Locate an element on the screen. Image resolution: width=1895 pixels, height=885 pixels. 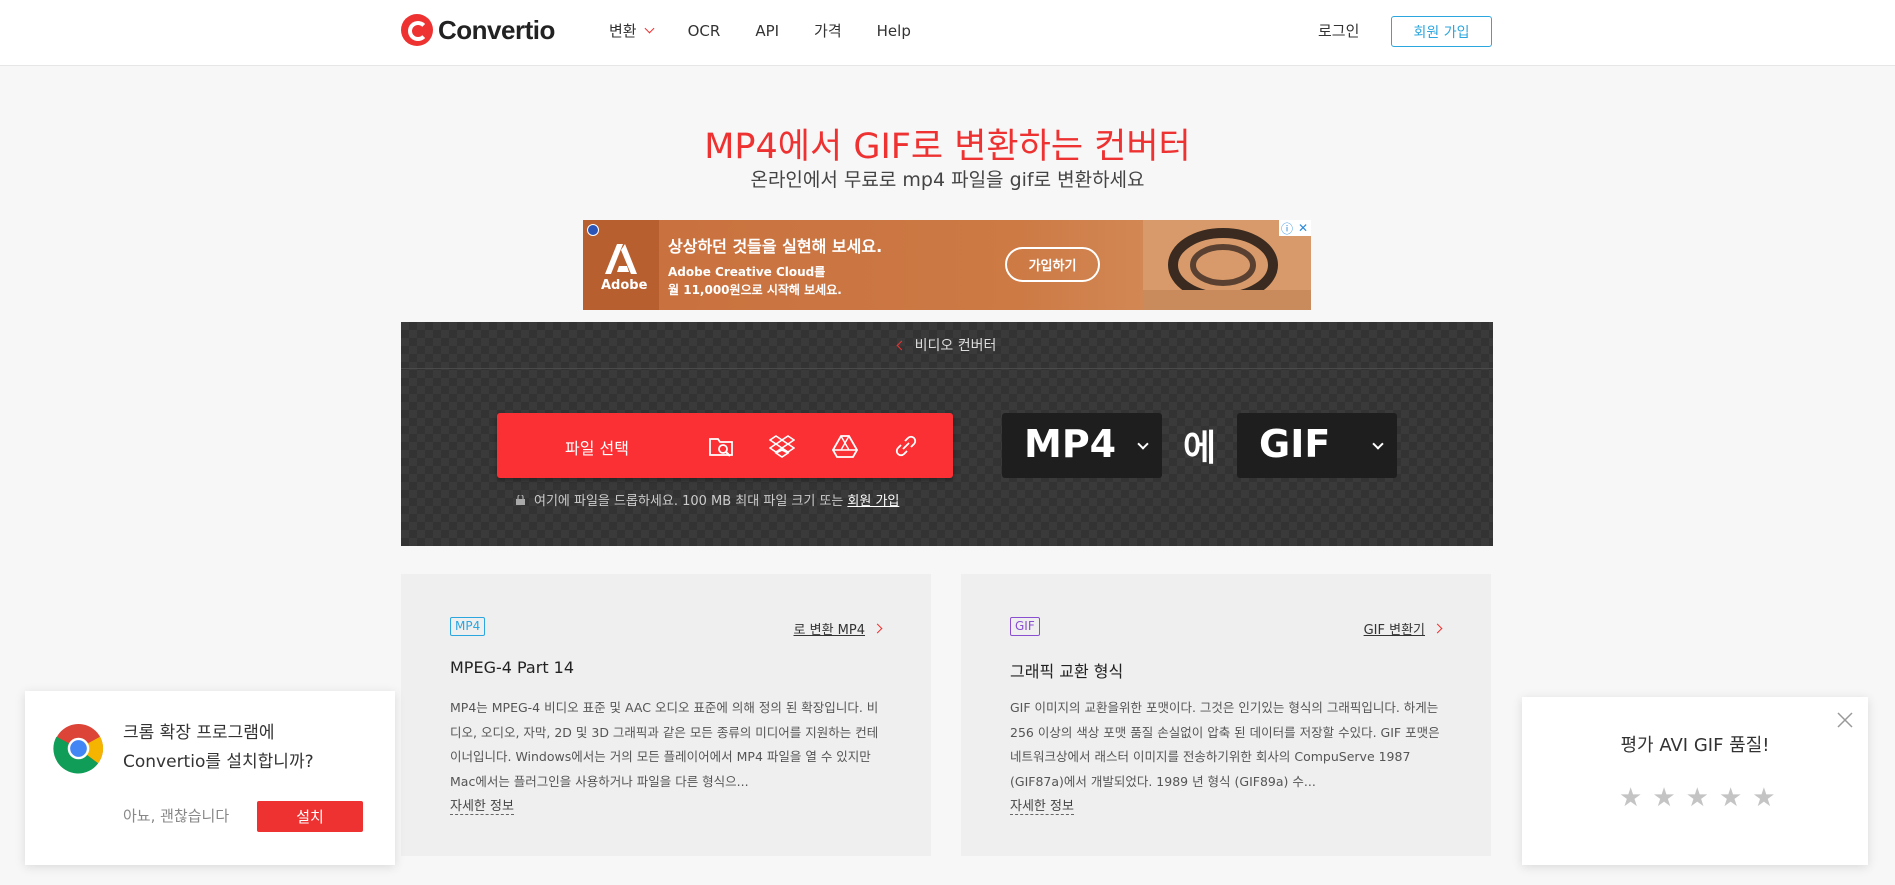
to-format-value: GIF is located at coordinates (1295, 444).